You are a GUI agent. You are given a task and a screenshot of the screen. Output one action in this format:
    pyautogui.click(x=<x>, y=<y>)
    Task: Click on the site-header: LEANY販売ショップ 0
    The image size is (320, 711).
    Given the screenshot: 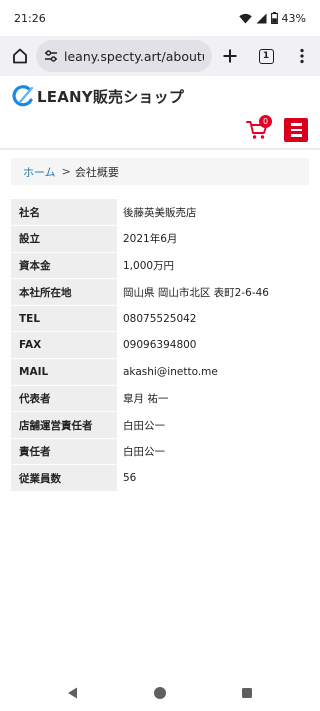 What is the action you would take?
    pyautogui.click(x=160, y=113)
    